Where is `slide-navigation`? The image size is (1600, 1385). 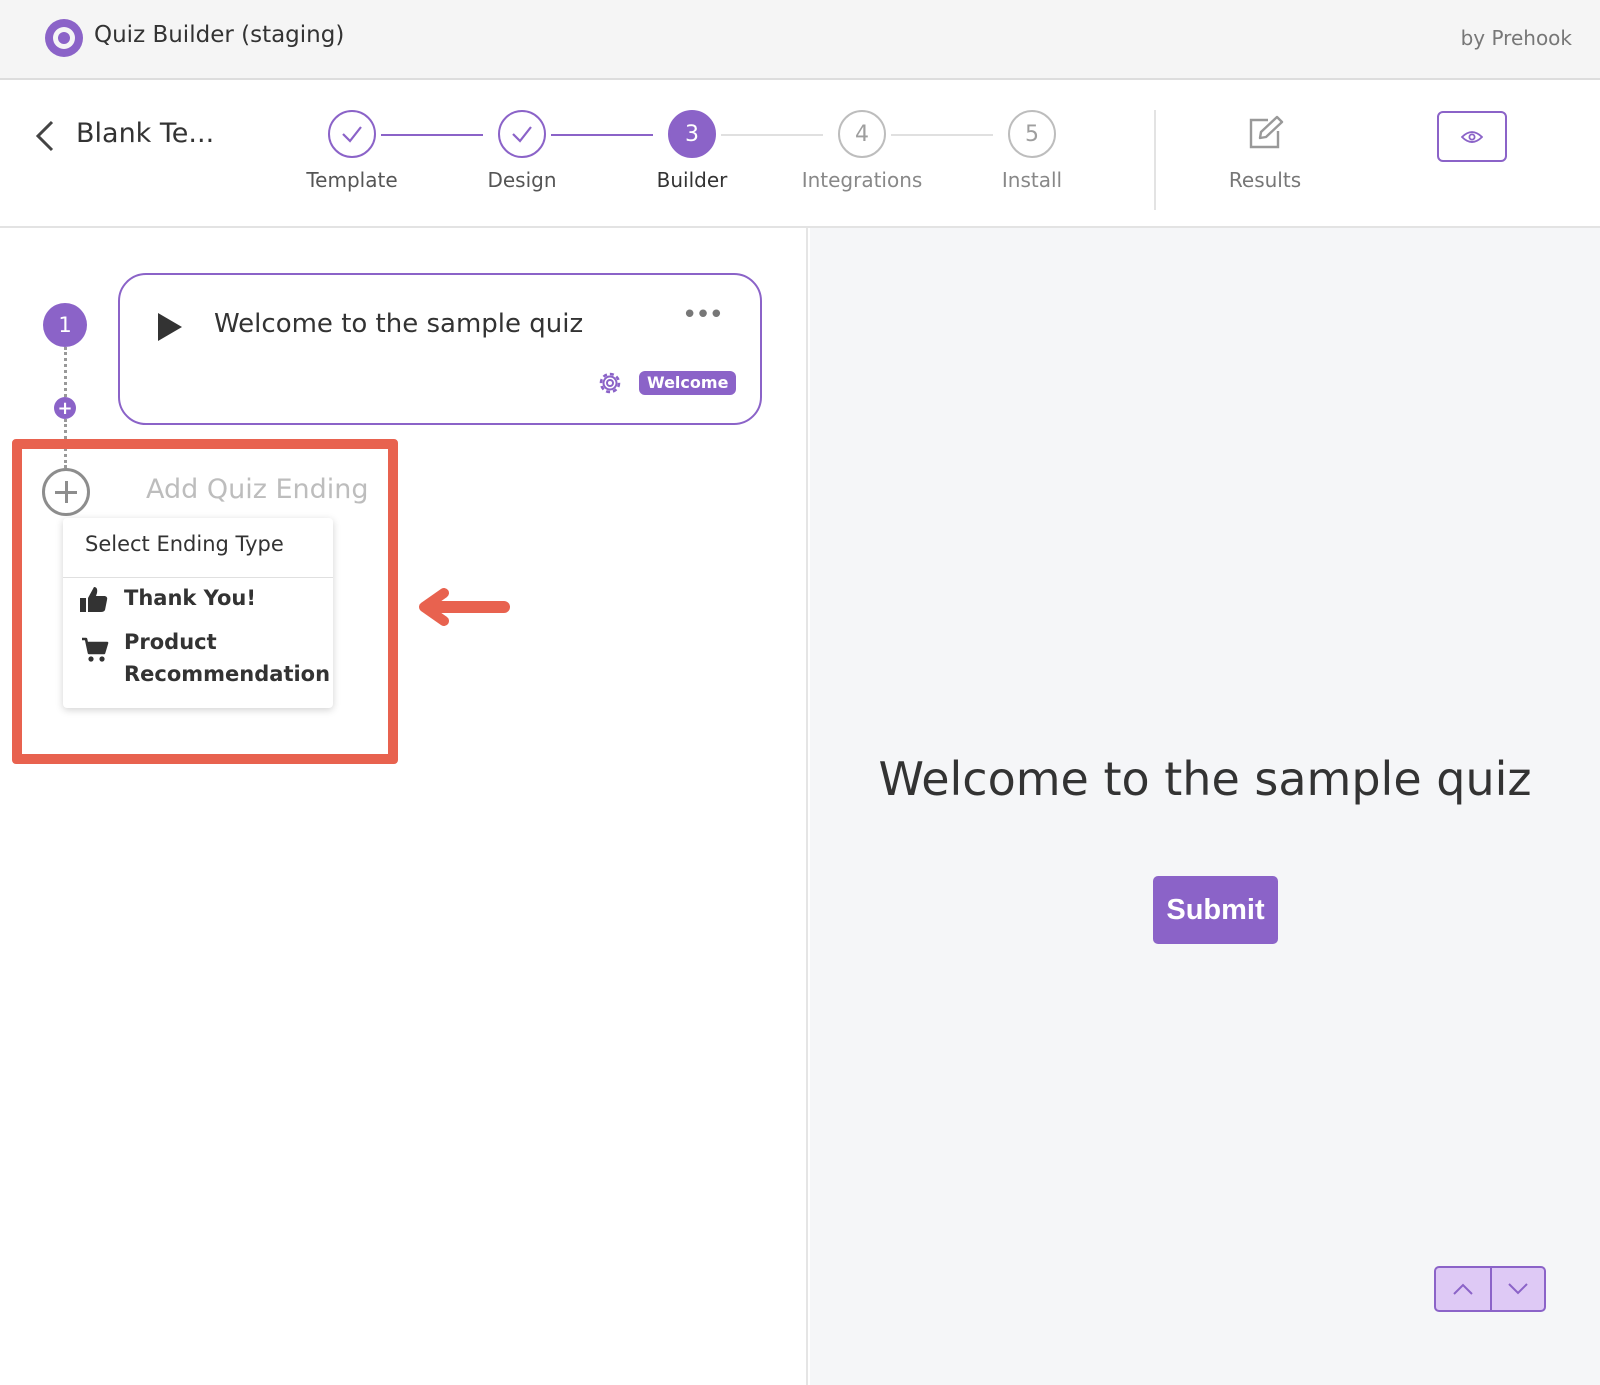 slide-navigation is located at coordinates (1490, 1289).